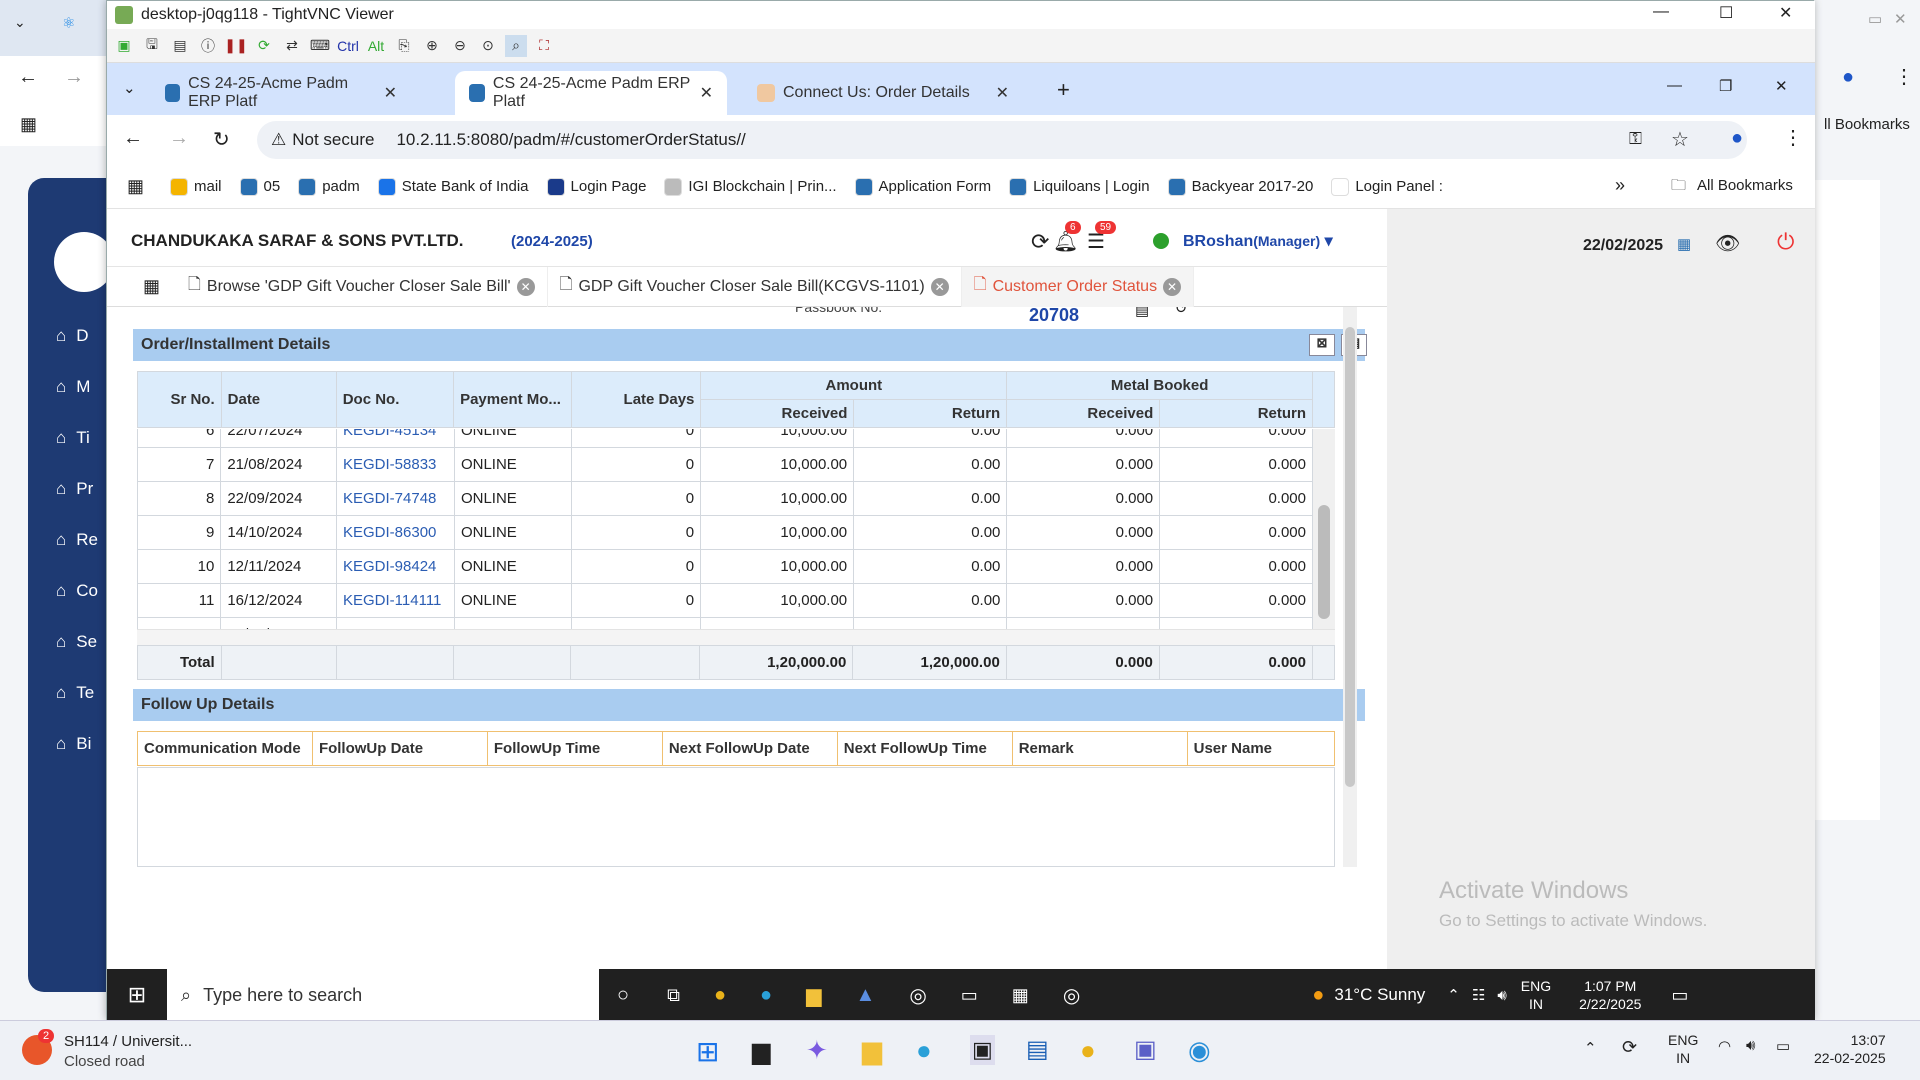 Image resolution: width=1920 pixels, height=1080 pixels. What do you see at coordinates (1904, 76) in the screenshot?
I see `menu-icon: ⋮` at bounding box center [1904, 76].